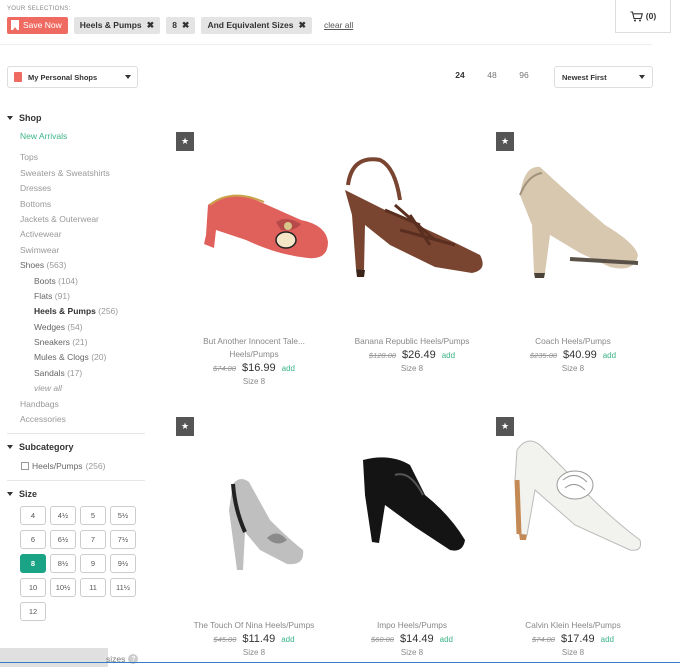 The image size is (680, 667). What do you see at coordinates (412, 341) in the screenshot?
I see `product-name: Banana Republic Heels/Pumps` at bounding box center [412, 341].